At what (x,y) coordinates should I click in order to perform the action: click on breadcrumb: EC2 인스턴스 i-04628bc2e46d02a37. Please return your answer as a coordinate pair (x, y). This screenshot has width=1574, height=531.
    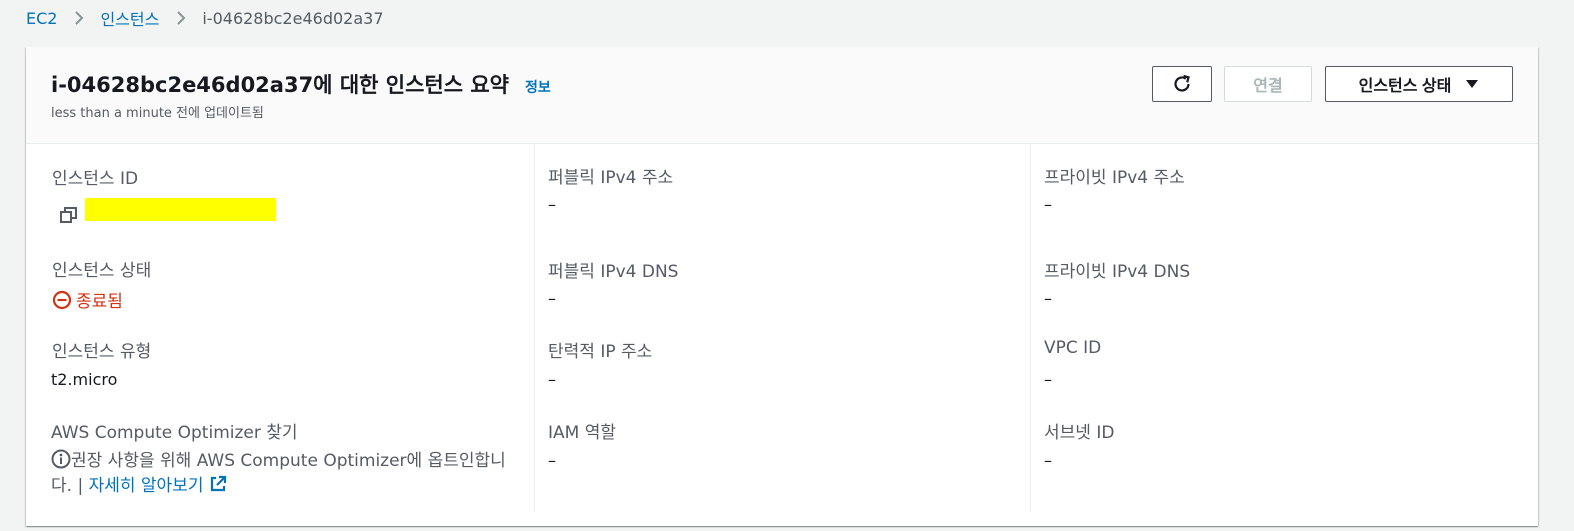
    Looking at the image, I should click on (205, 18).